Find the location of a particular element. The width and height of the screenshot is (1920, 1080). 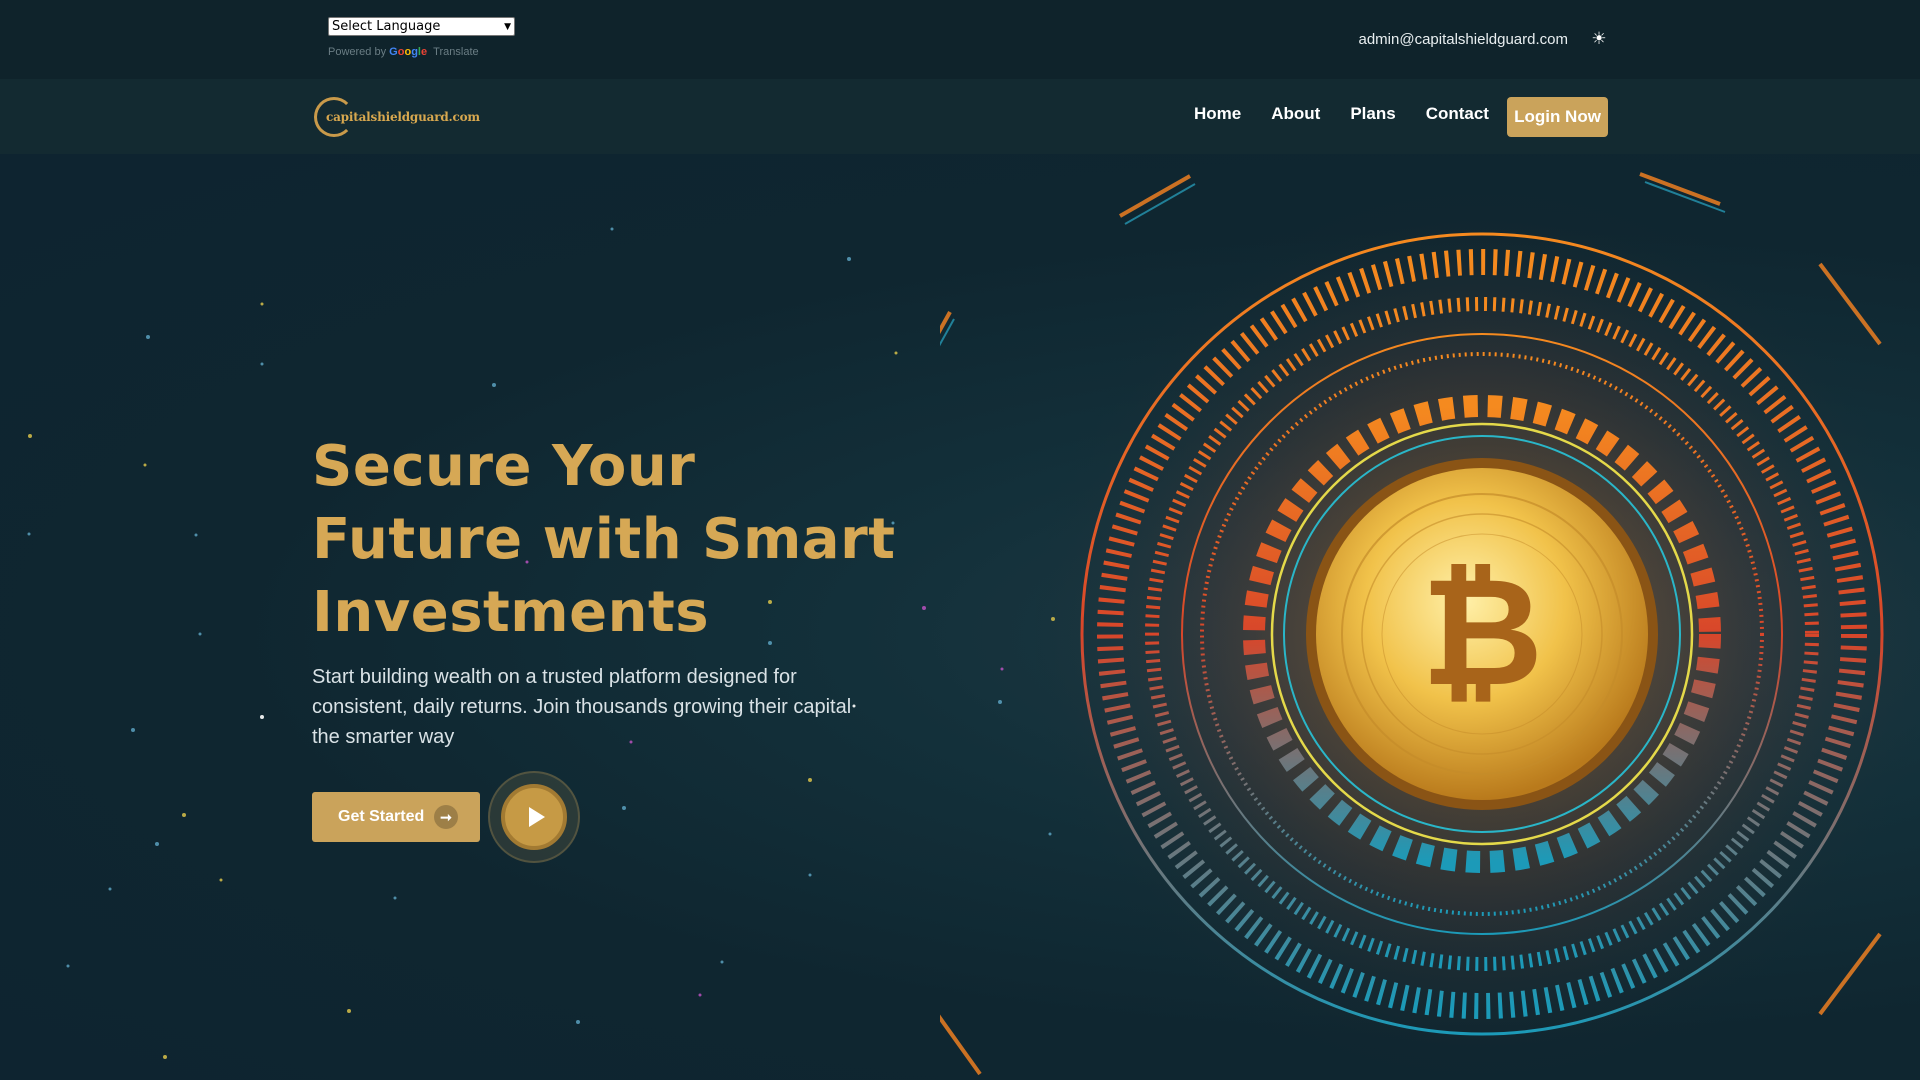

play-video-button is located at coordinates (534, 817).